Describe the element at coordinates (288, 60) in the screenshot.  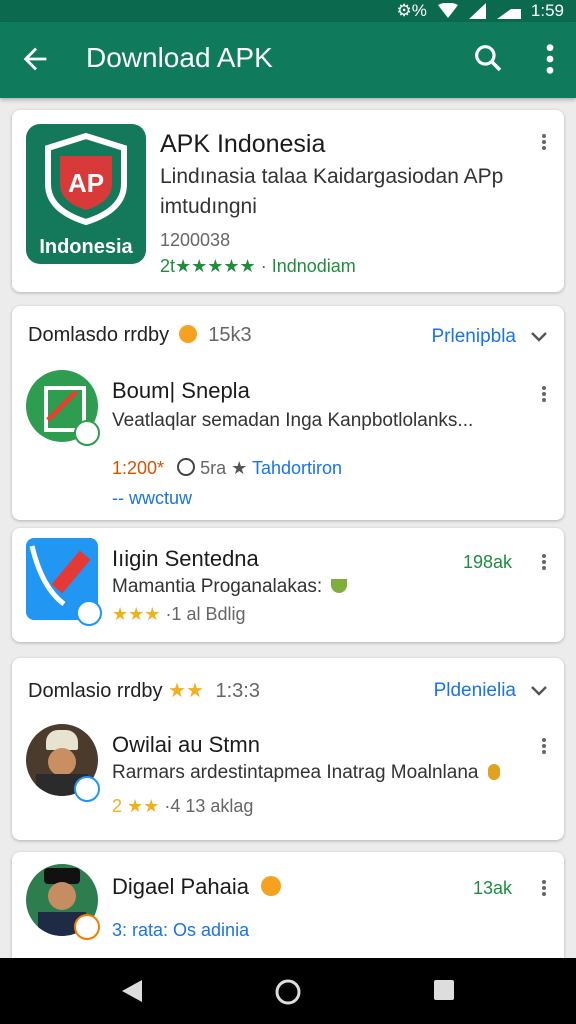
I see `app-bar: Download APK` at that location.